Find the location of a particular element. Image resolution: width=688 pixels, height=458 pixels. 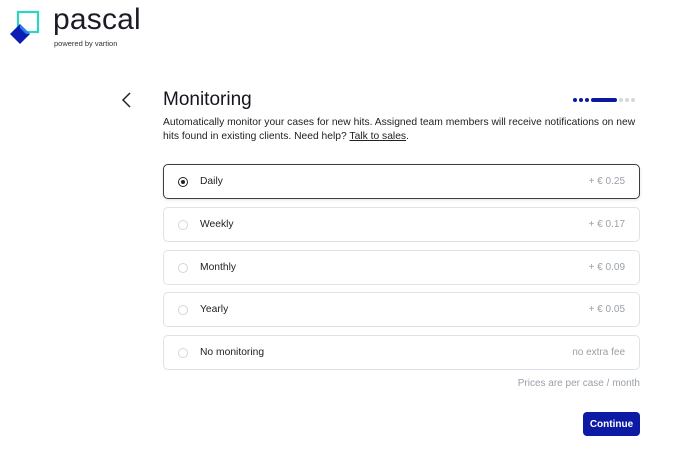

pascal-logo: pascal powered by vartion is located at coordinates (88, 27).